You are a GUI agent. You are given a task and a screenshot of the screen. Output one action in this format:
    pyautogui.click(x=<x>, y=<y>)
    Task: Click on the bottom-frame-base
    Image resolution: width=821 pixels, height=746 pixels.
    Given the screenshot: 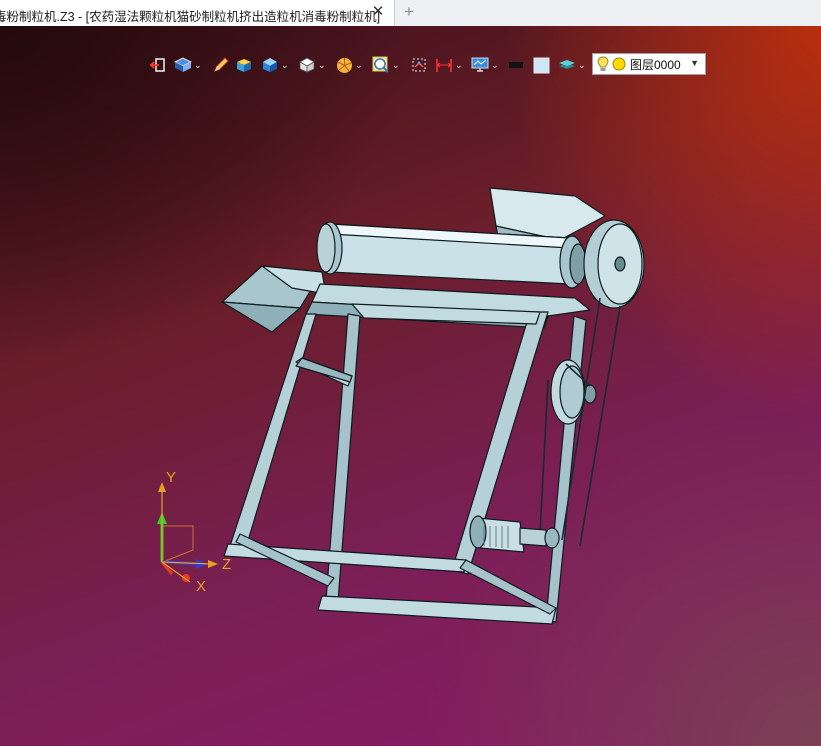 What is the action you would take?
    pyautogui.click(x=437, y=610)
    